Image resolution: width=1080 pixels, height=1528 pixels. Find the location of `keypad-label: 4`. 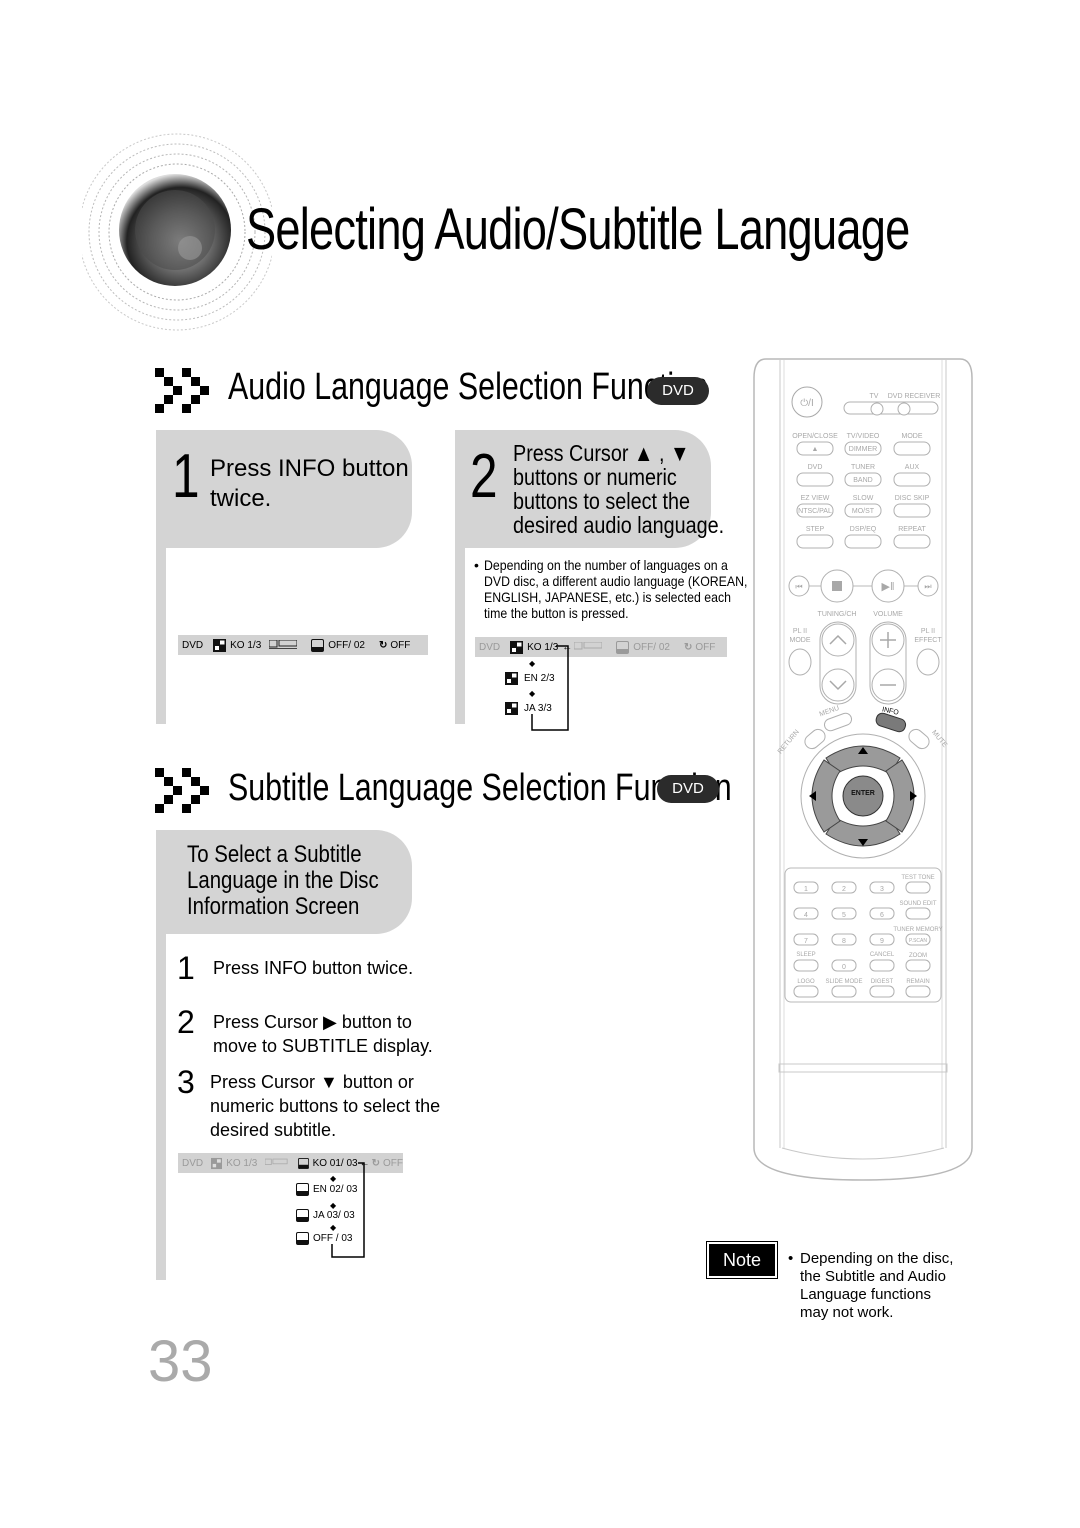

keypad-label: 4 is located at coordinates (806, 915).